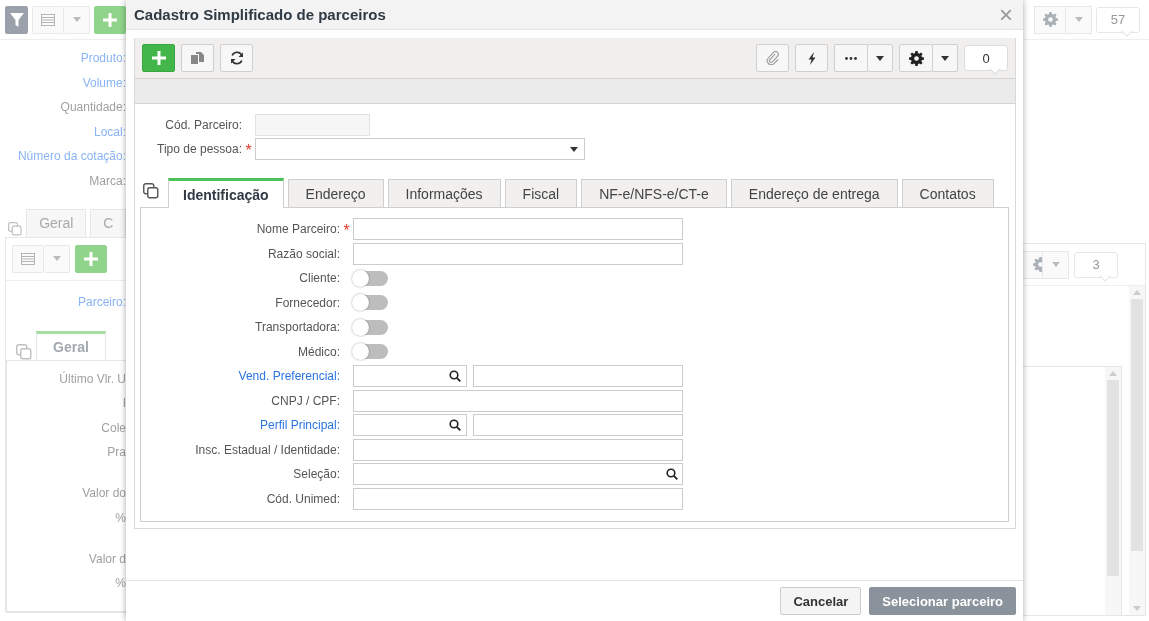 Image resolution: width=1149 pixels, height=621 pixels. Describe the element at coordinates (260, 14) in the screenshot. I see `dialog-title: Cadastro Simplificado de parceiros` at that location.